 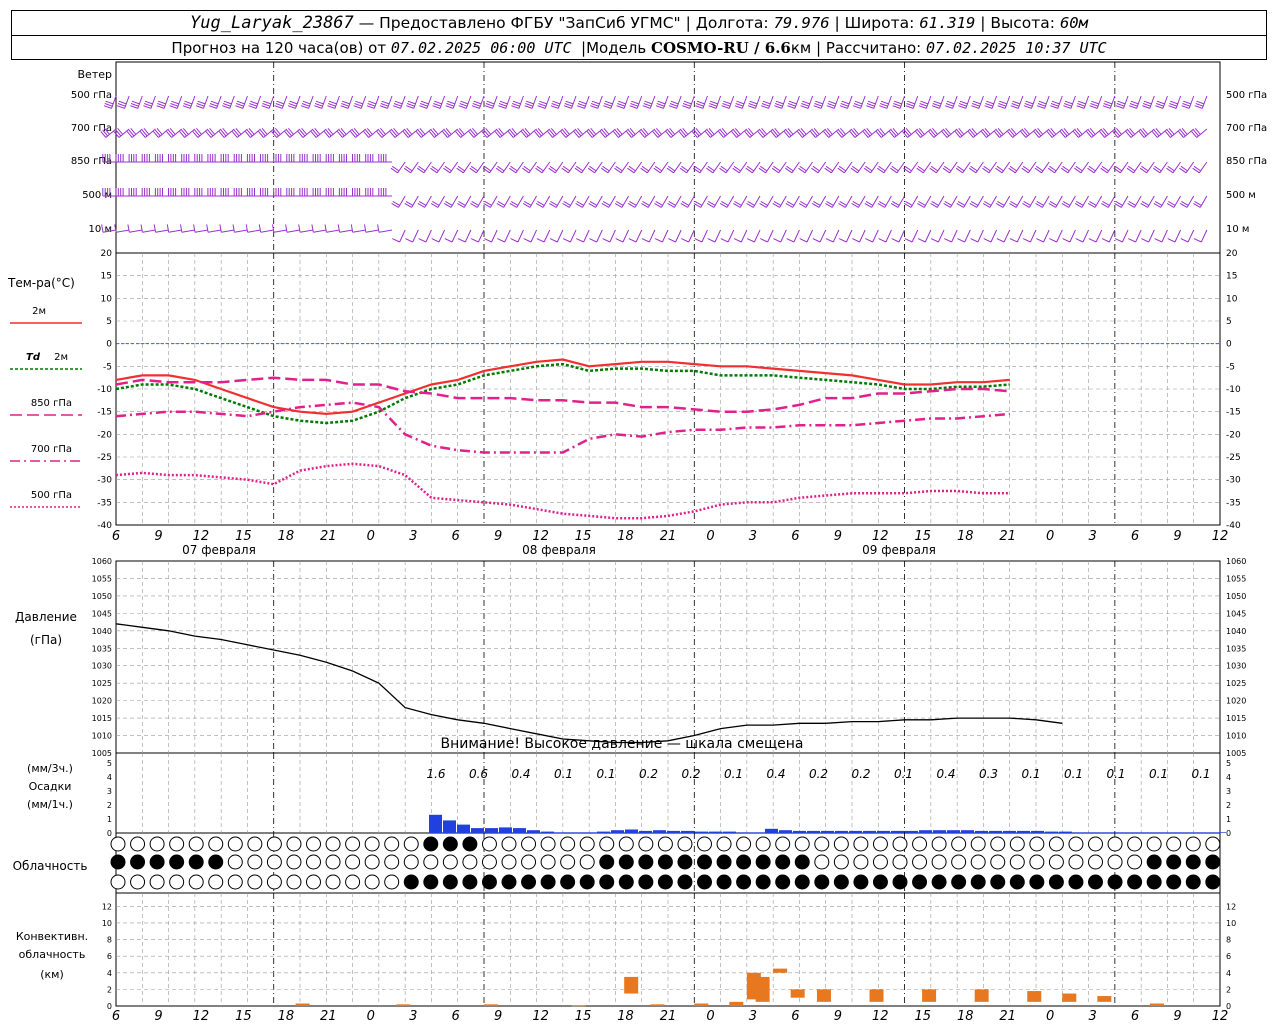 What do you see at coordinates (668, 1016) in the screenshot?
I see `x-tick-label-bottom: 21` at bounding box center [668, 1016].